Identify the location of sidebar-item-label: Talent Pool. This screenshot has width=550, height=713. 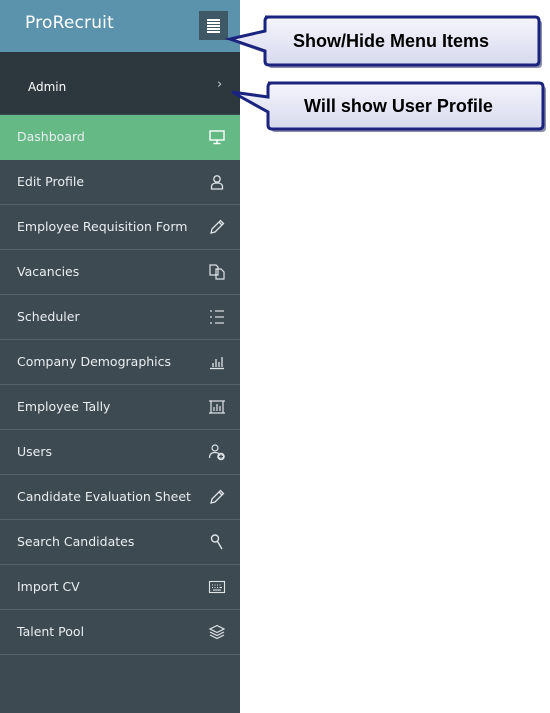
(51, 631).